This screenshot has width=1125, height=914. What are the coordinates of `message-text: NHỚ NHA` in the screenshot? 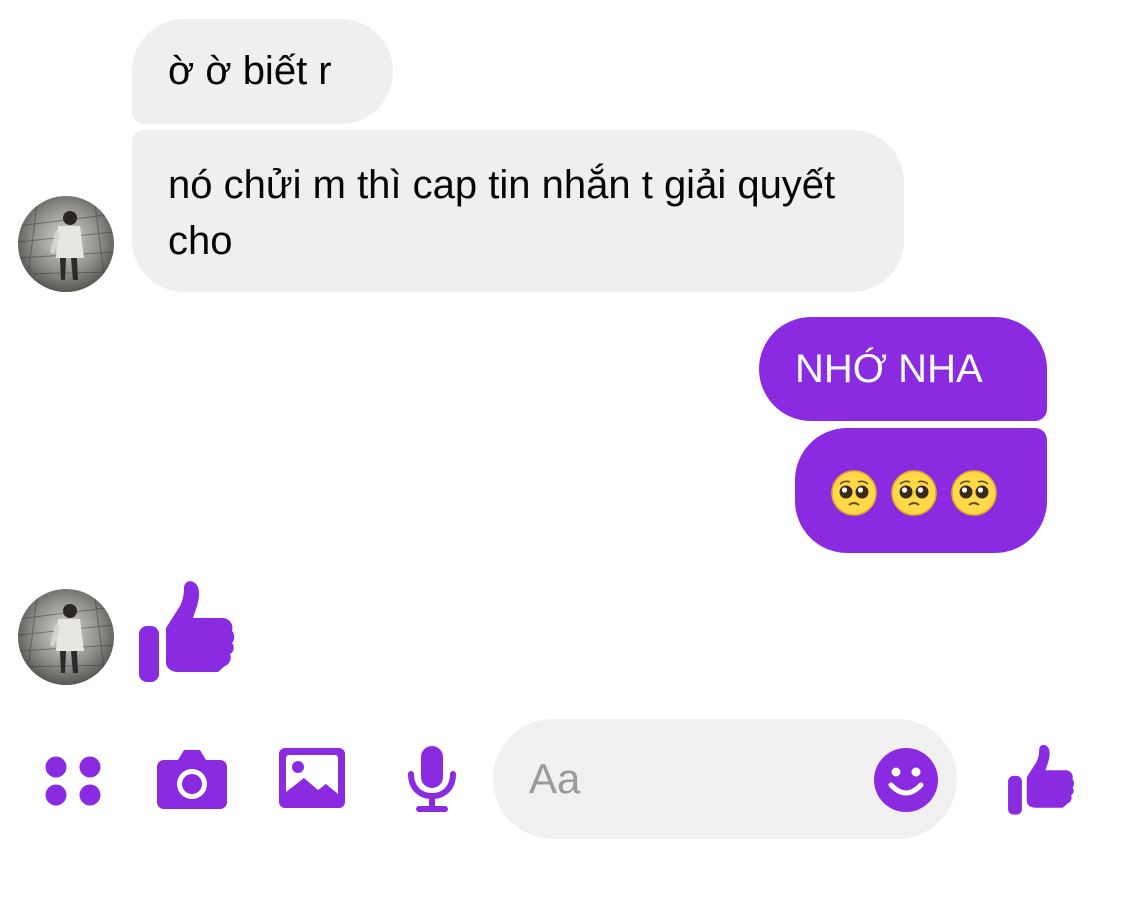 It's located at (889, 369).